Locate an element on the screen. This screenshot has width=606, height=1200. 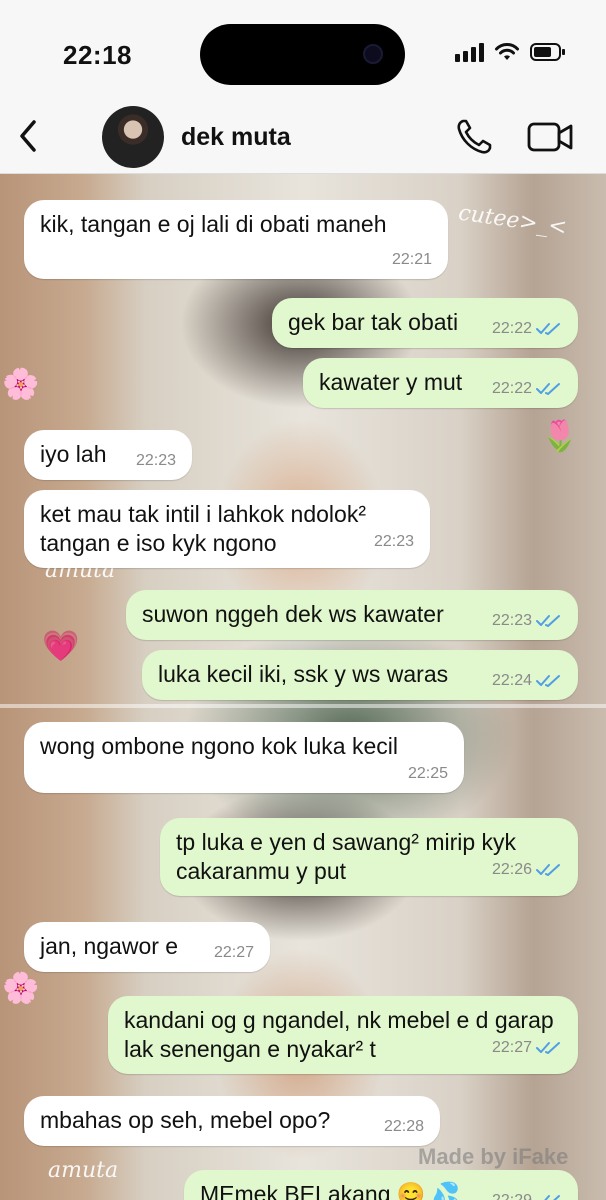
flower-sticker-icon: 🌸 is located at coordinates (21, 384).